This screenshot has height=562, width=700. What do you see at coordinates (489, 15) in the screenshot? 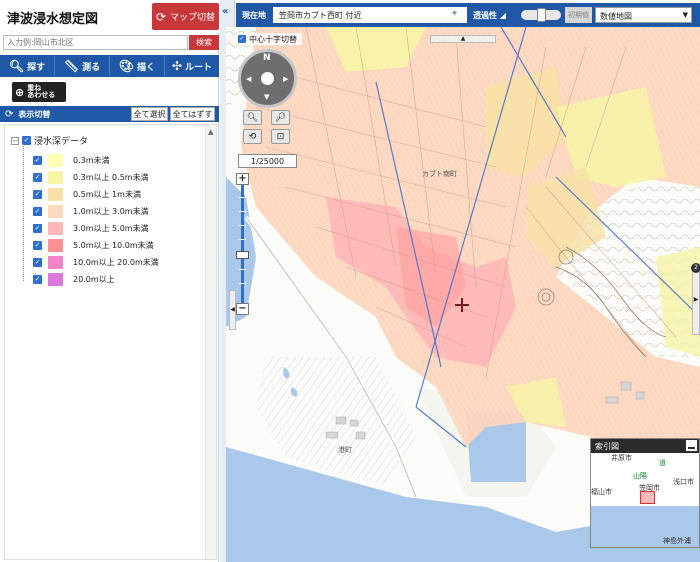
I see `transparency-label: 透過性 ◢` at bounding box center [489, 15].